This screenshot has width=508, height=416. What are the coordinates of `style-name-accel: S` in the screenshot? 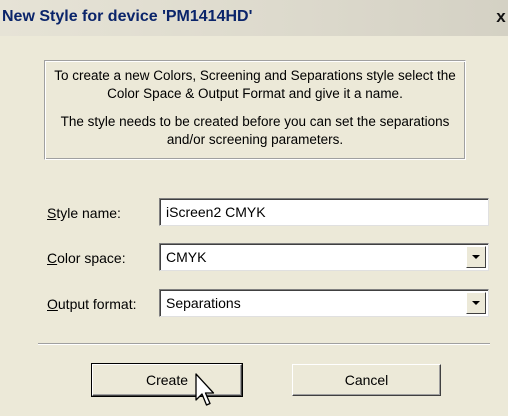 It's located at (52, 213).